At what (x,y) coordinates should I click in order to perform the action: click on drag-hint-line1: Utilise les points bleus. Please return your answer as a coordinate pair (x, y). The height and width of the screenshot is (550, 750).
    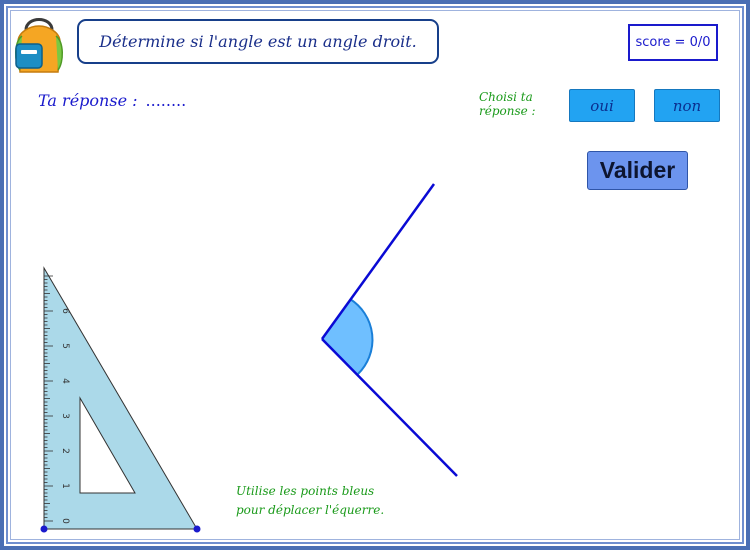
    Looking at the image, I should click on (305, 491).